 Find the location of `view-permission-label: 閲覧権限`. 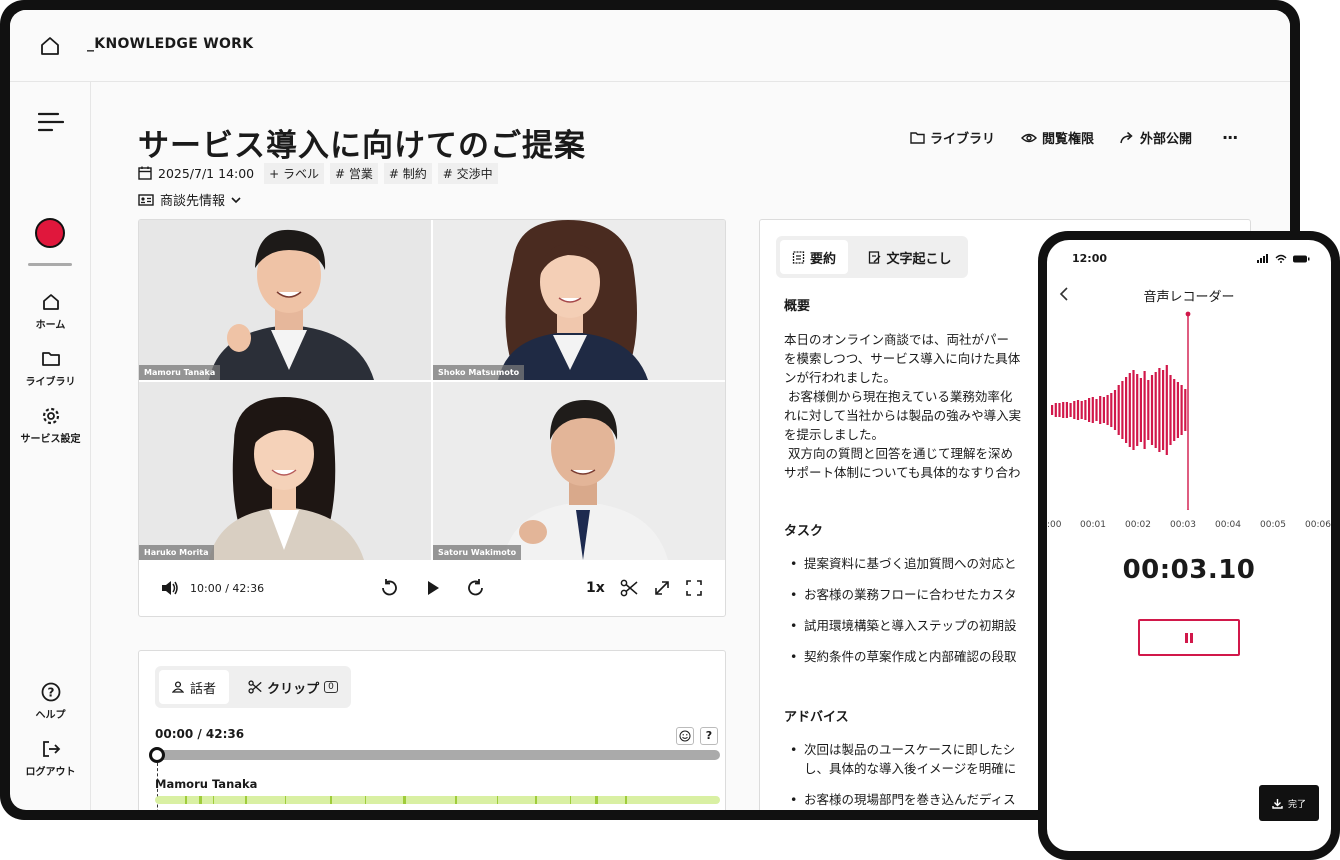

view-permission-label: 閲覧権限 is located at coordinates (1068, 139).